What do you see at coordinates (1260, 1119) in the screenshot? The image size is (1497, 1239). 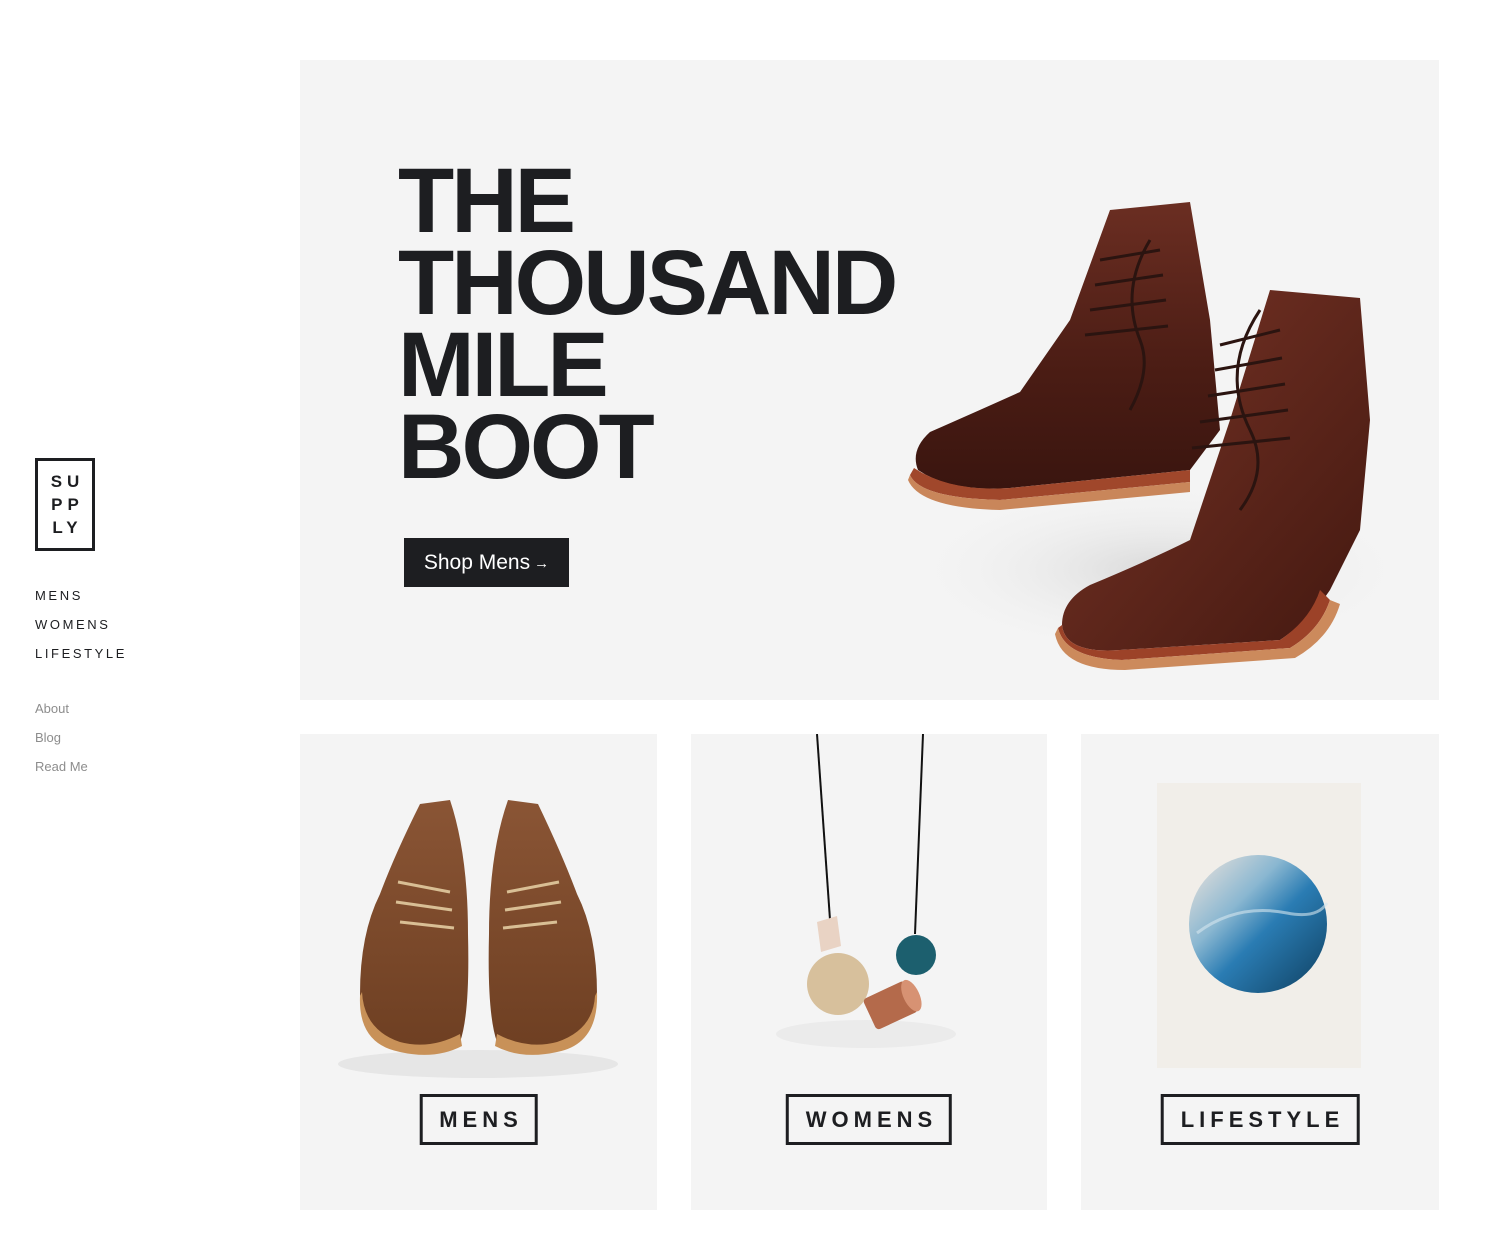 I see `category-label: LIFESTYLE` at bounding box center [1260, 1119].